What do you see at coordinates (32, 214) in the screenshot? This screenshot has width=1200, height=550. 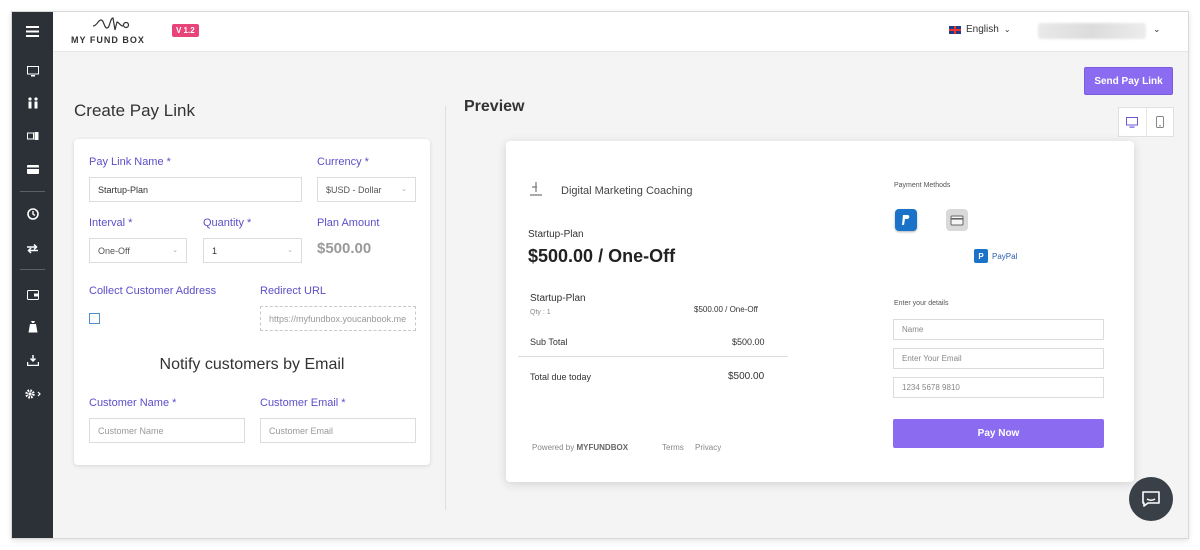 I see `history-icon` at bounding box center [32, 214].